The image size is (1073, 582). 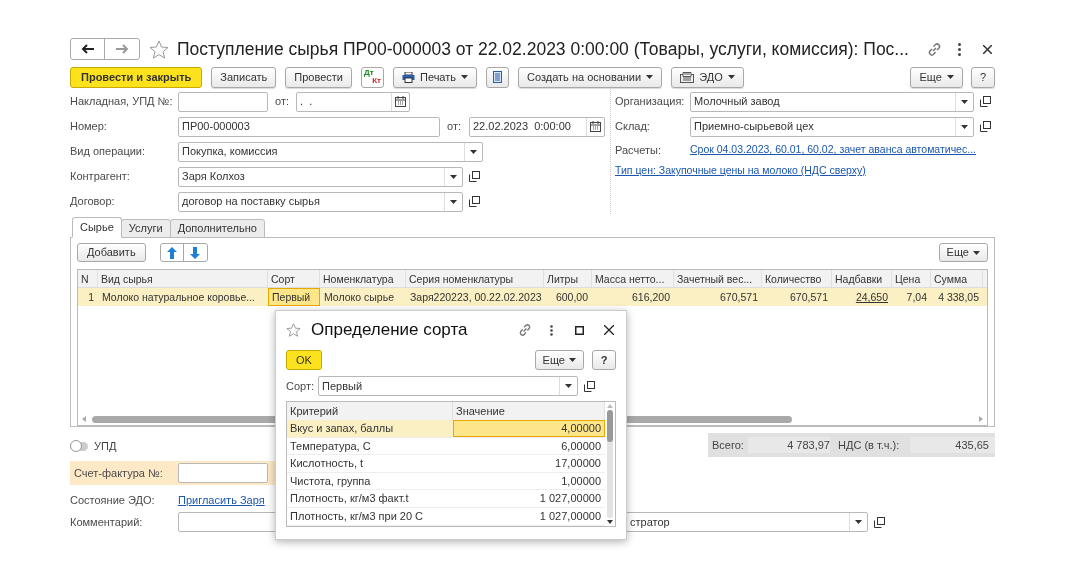 I want to click on table-cell-text: Молоко сырье, so click(x=359, y=297).